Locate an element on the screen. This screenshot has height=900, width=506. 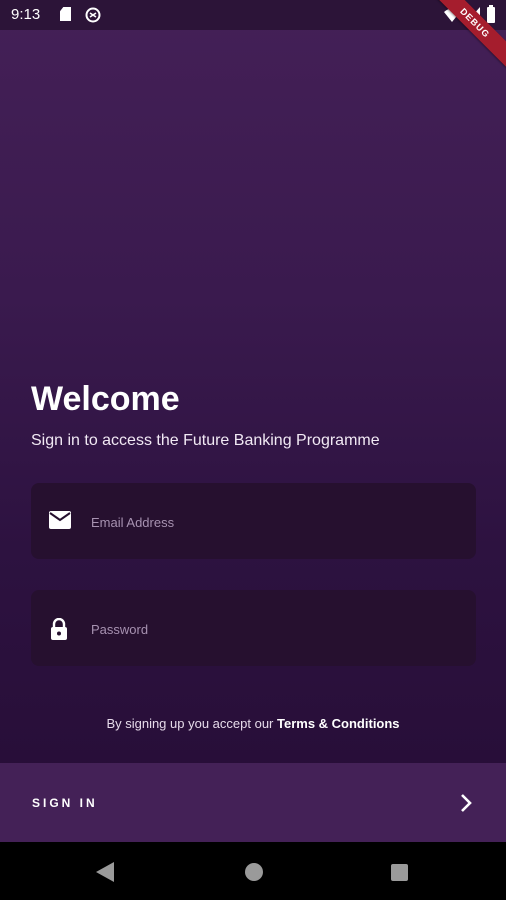
chevron-right-icon is located at coordinates (466, 803).